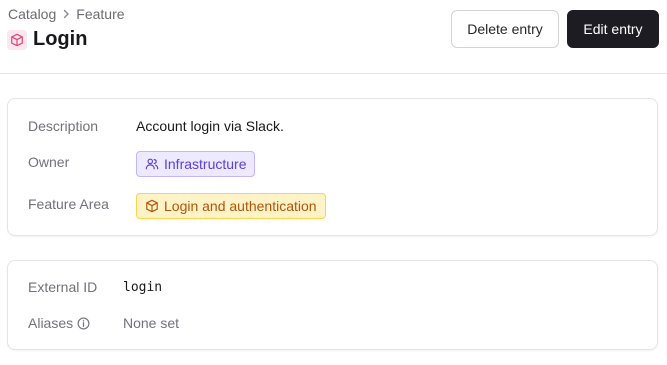  I want to click on breadcrumb: Catalog Feature, so click(66, 14).